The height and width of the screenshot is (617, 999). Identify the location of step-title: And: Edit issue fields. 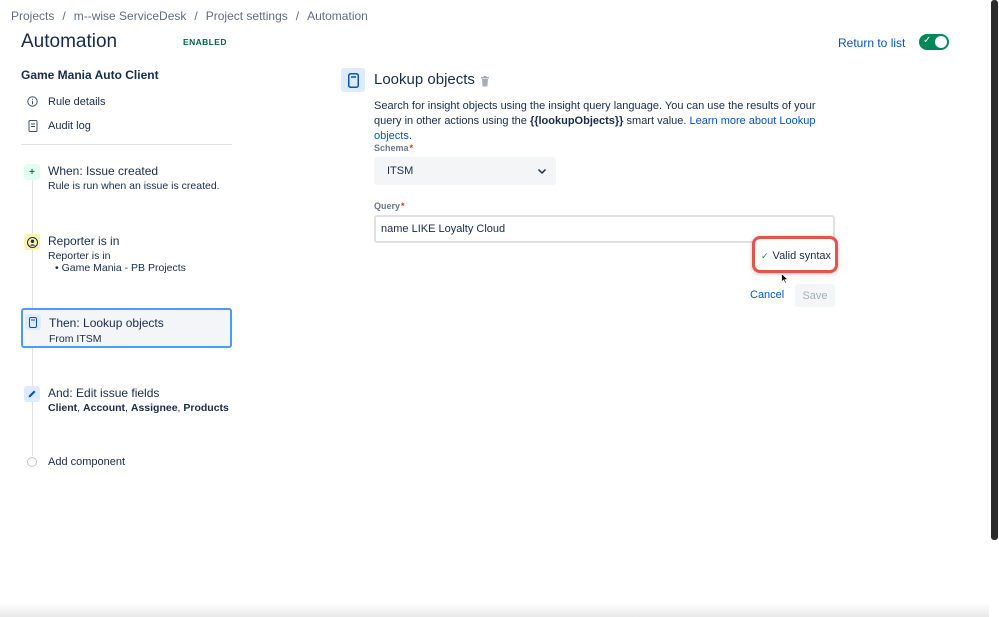
(104, 393).